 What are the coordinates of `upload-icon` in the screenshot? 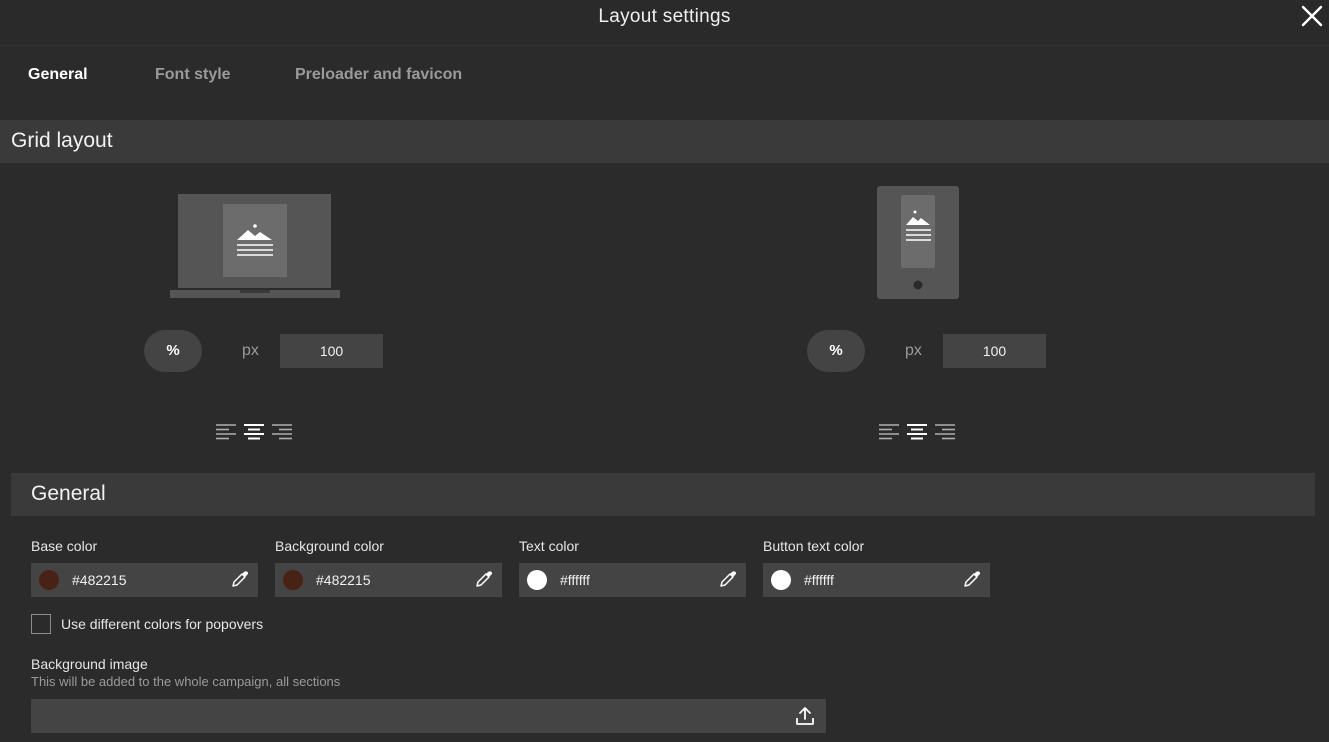 It's located at (805, 716).